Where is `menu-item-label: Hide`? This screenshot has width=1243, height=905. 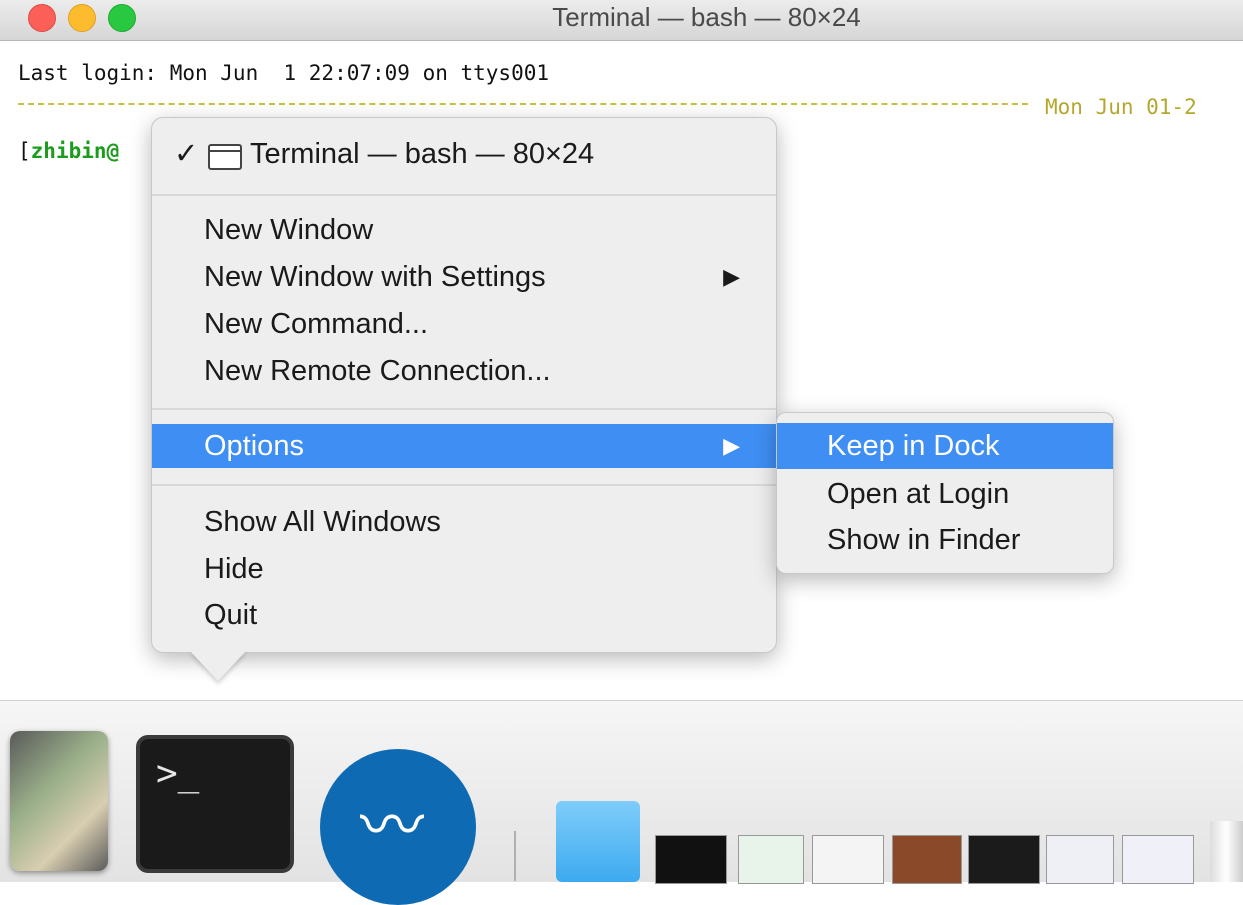
menu-item-label: Hide is located at coordinates (234, 569).